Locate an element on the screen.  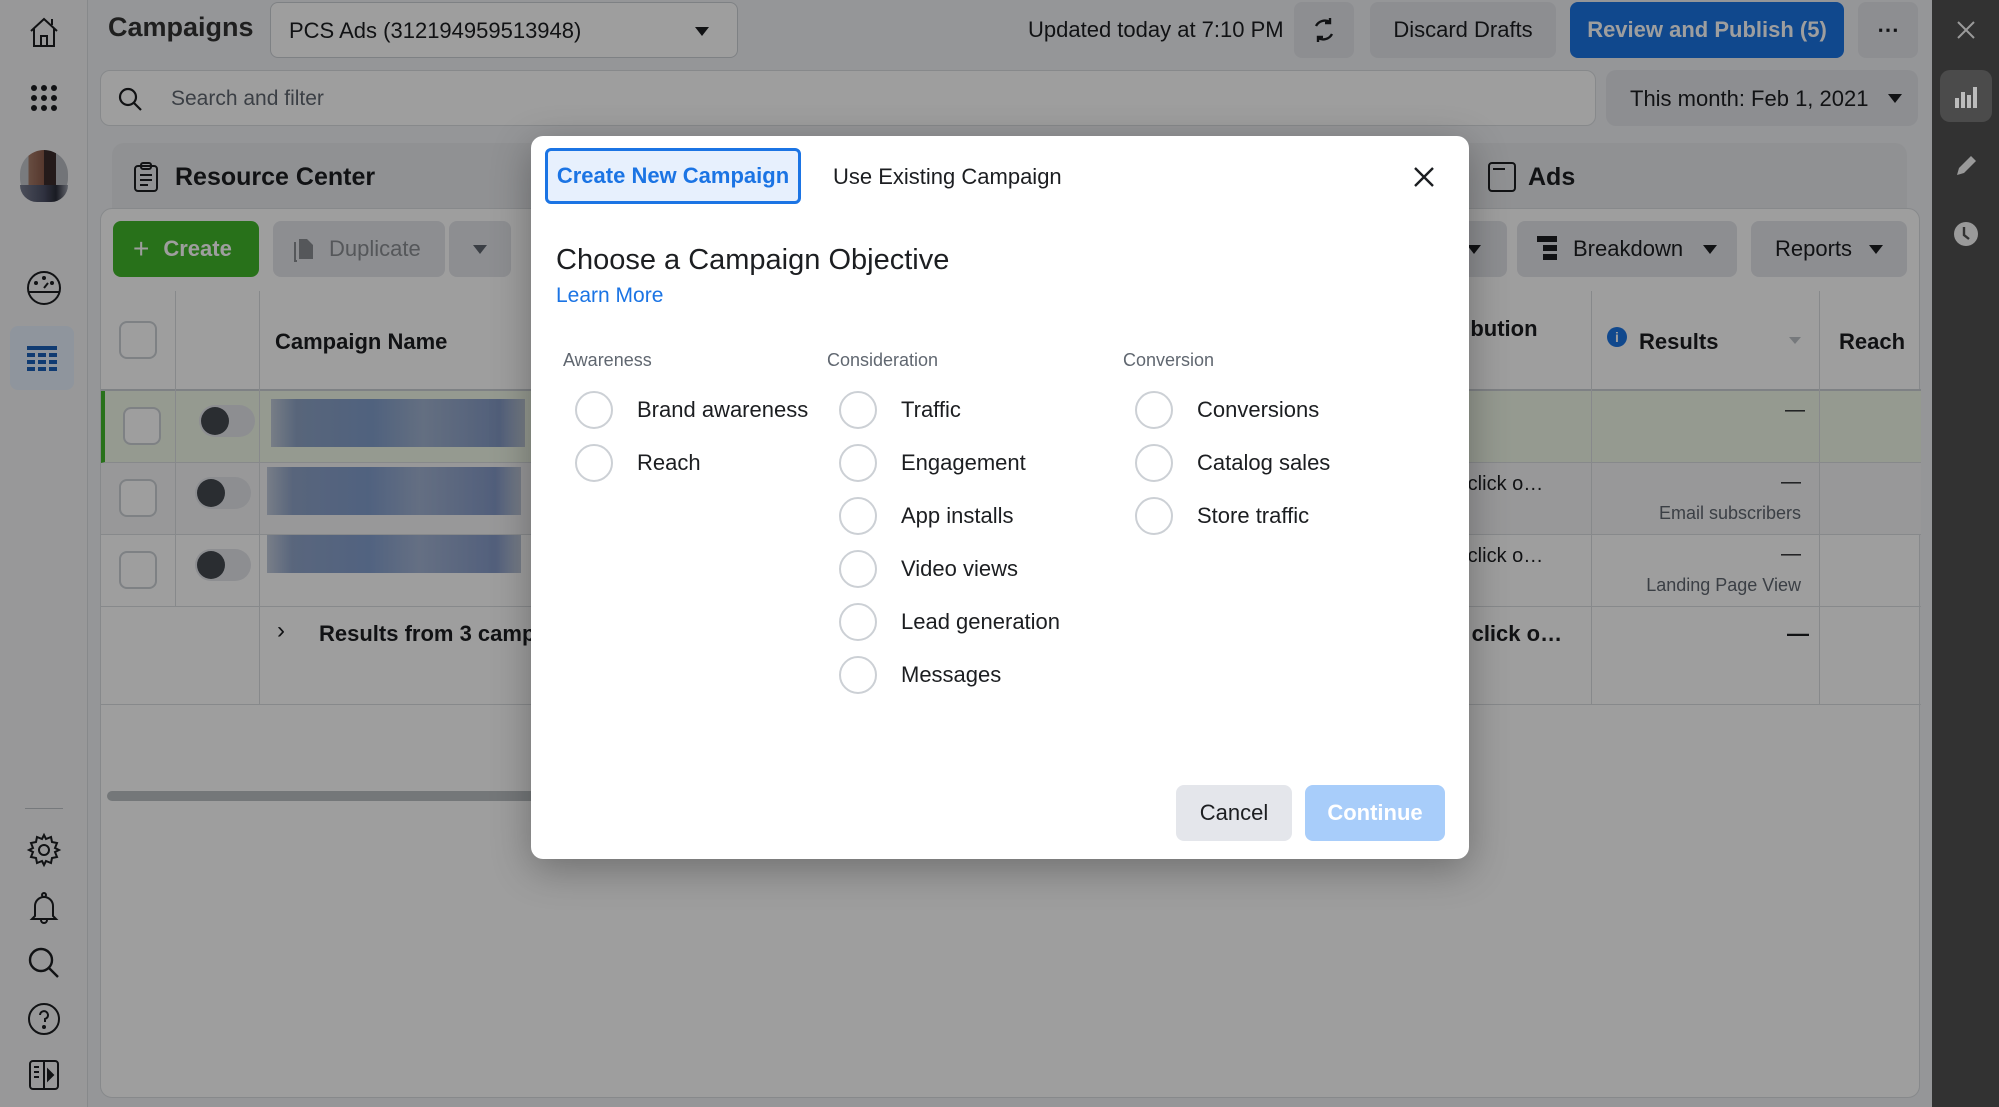
option-label: Reach is located at coordinates (669, 462).